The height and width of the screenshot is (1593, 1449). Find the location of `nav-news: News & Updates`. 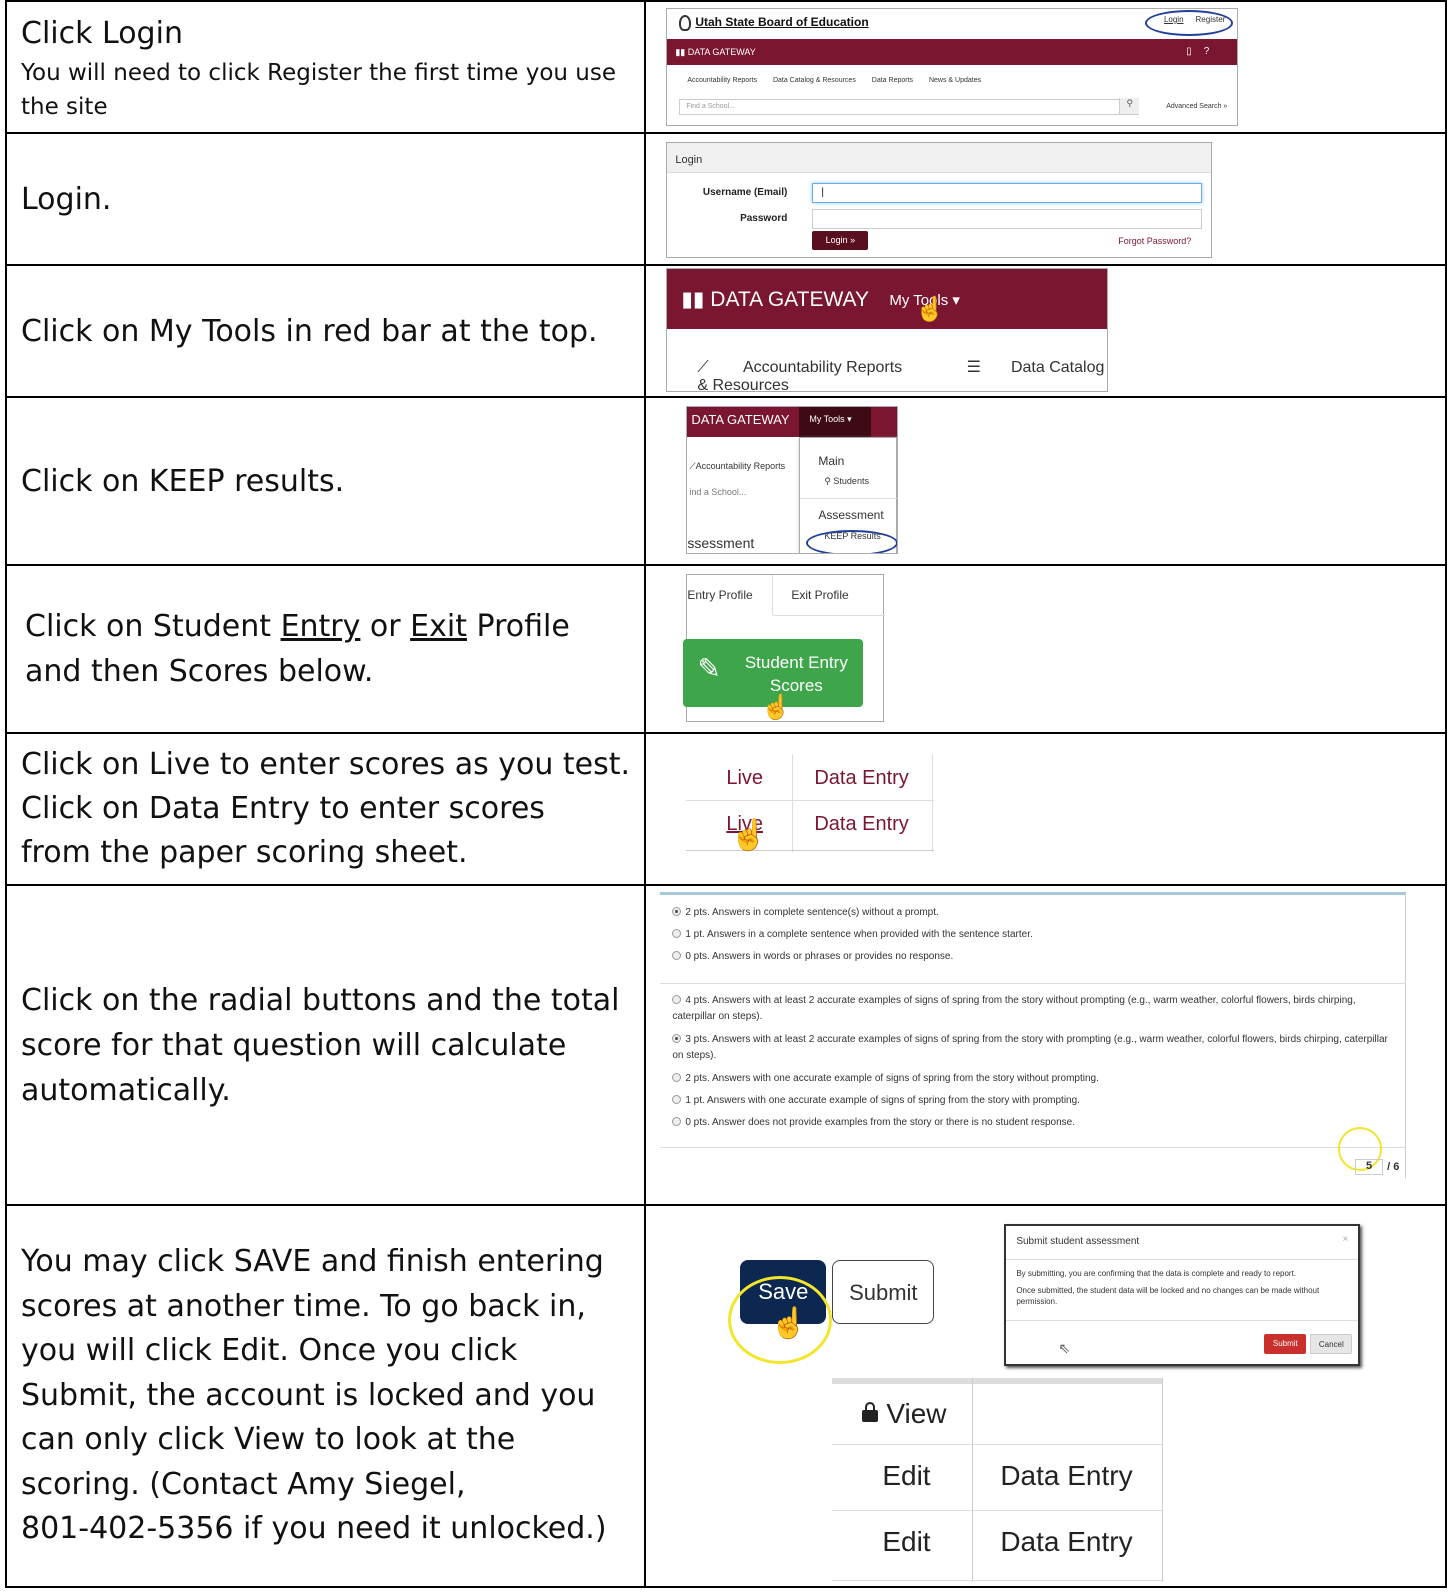

nav-news: News & Updates is located at coordinates (955, 80).